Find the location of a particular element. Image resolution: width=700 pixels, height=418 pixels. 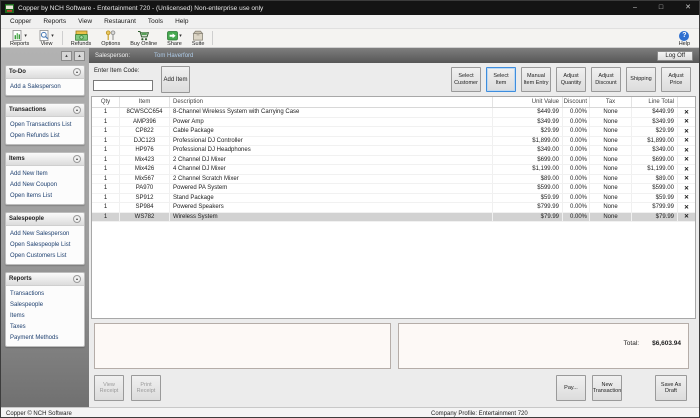

print-receipt-button: Print Receipt is located at coordinates (146, 388).